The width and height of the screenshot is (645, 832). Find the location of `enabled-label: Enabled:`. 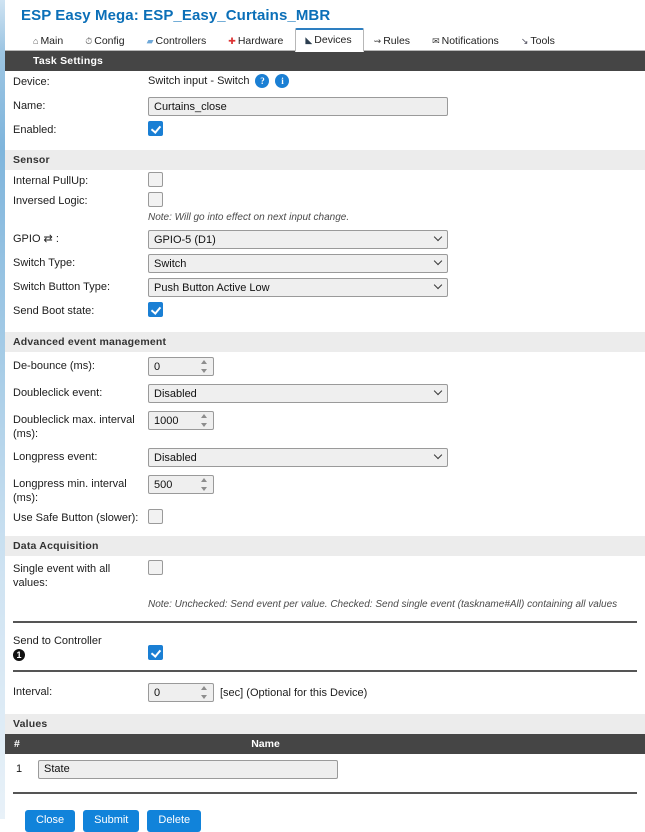

enabled-label: Enabled: is located at coordinates (35, 130).